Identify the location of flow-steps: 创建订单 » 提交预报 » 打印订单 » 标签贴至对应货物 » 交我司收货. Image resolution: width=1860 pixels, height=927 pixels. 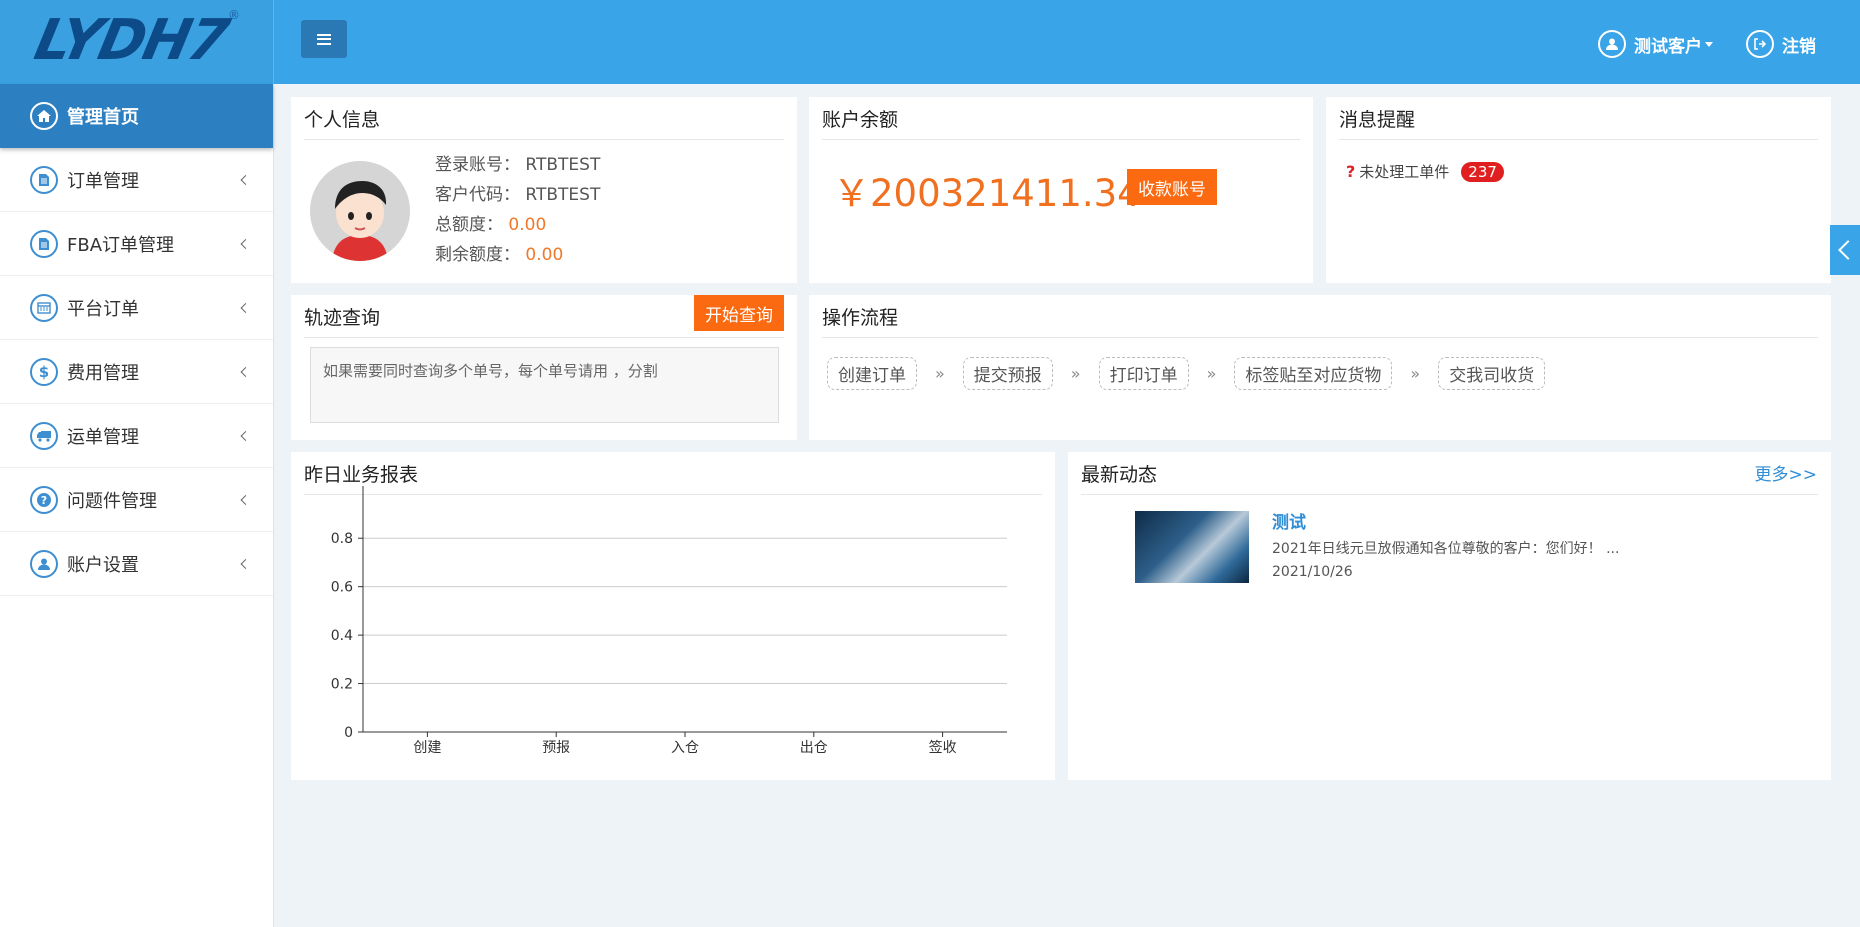
(1186, 373).